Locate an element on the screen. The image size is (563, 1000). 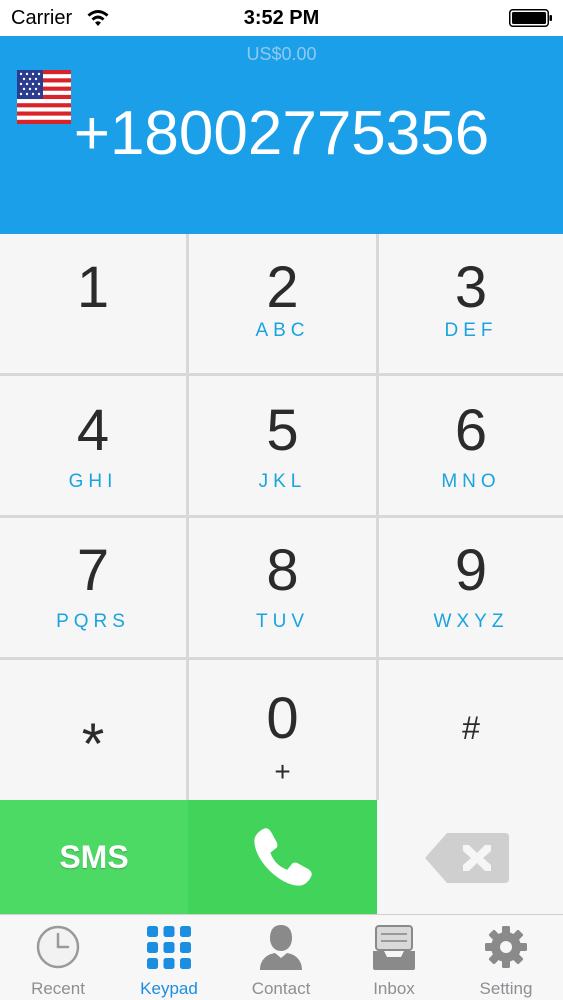
key-6: 6 MNO is located at coordinates (471, 445).